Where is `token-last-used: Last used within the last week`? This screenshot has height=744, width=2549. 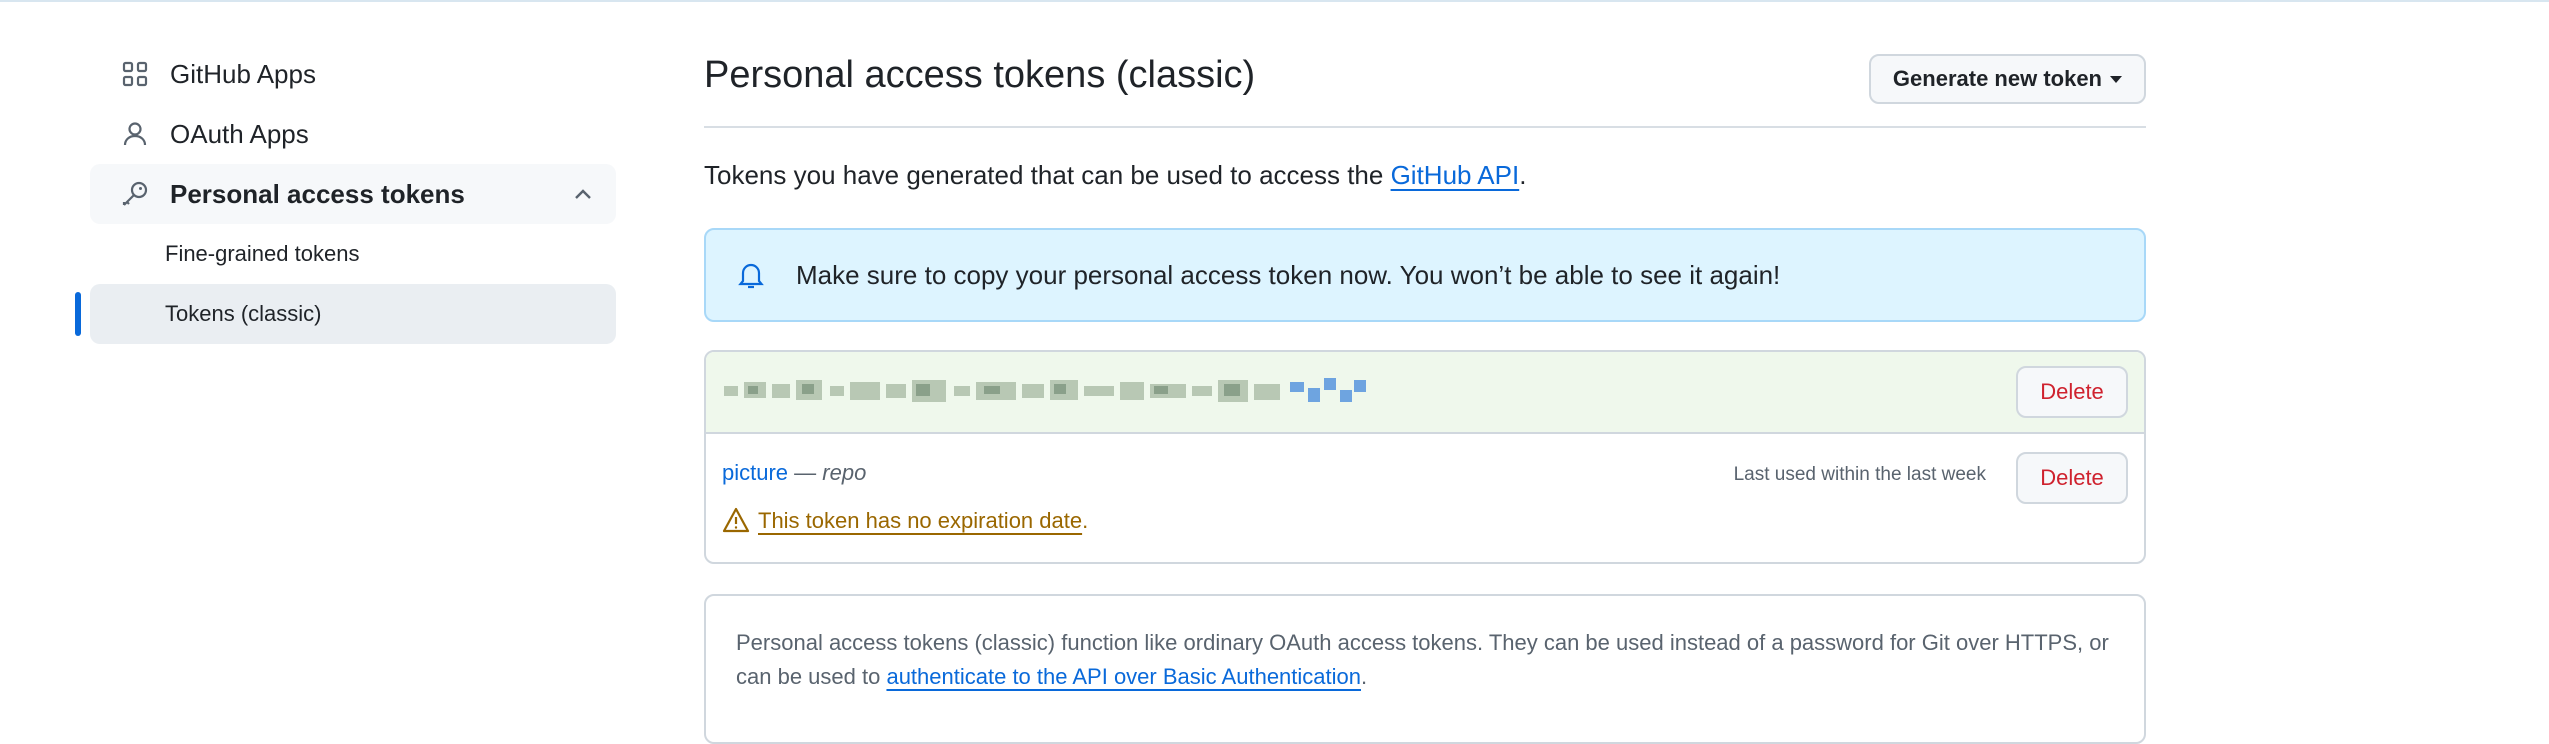 token-last-used: Last used within the last week is located at coordinates (1859, 474).